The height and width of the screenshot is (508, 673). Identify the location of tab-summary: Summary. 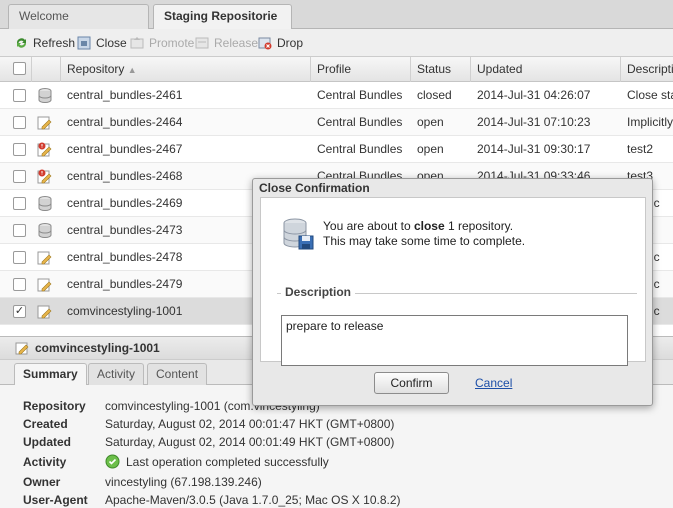
(50, 374).